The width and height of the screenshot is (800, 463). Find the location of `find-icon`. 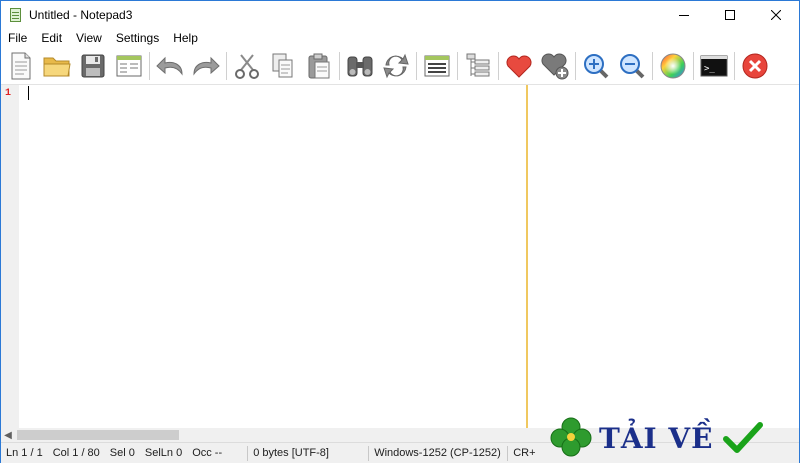

find-icon is located at coordinates (360, 66).